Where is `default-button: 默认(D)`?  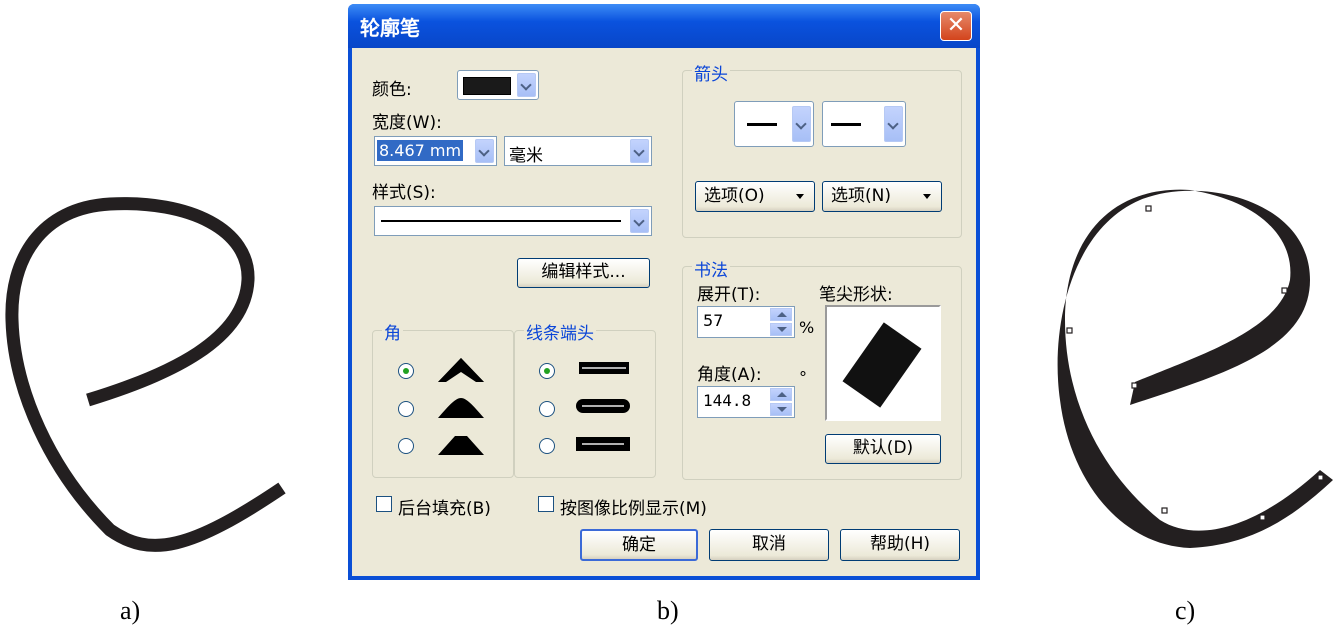
default-button: 默认(D) is located at coordinates (883, 449).